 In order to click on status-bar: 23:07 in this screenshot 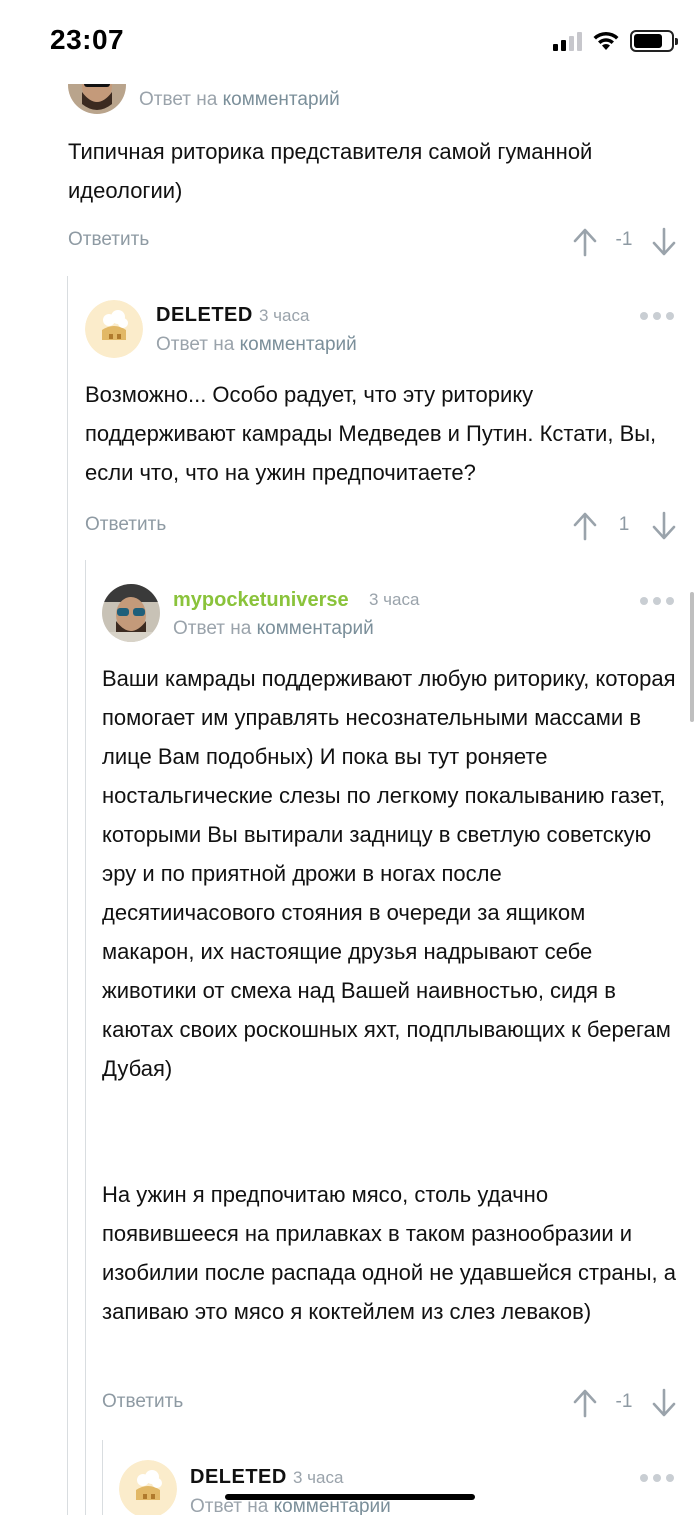, I will do `click(350, 42)`.